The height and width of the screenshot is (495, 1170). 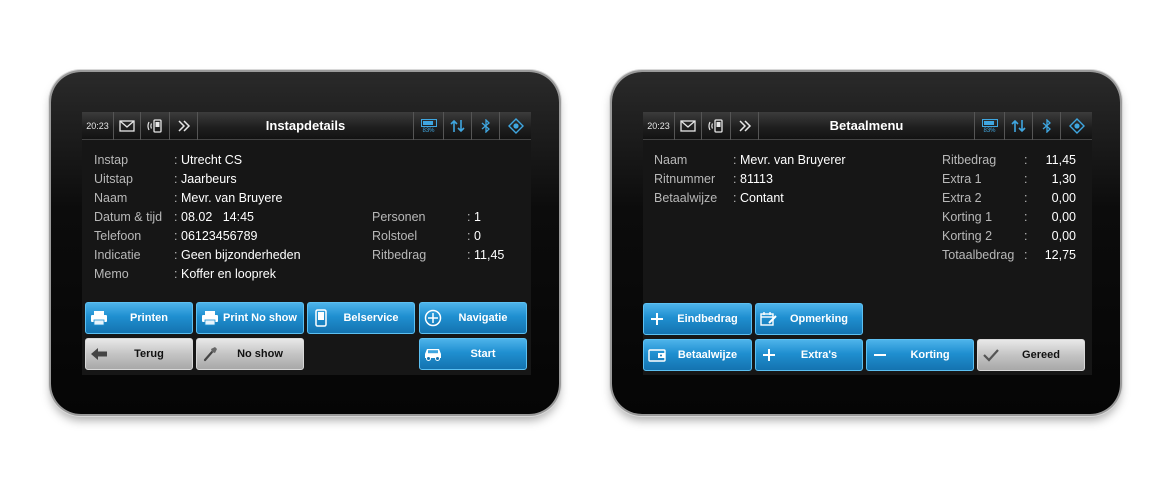 What do you see at coordinates (139, 318) in the screenshot?
I see `printen-button: Printen` at bounding box center [139, 318].